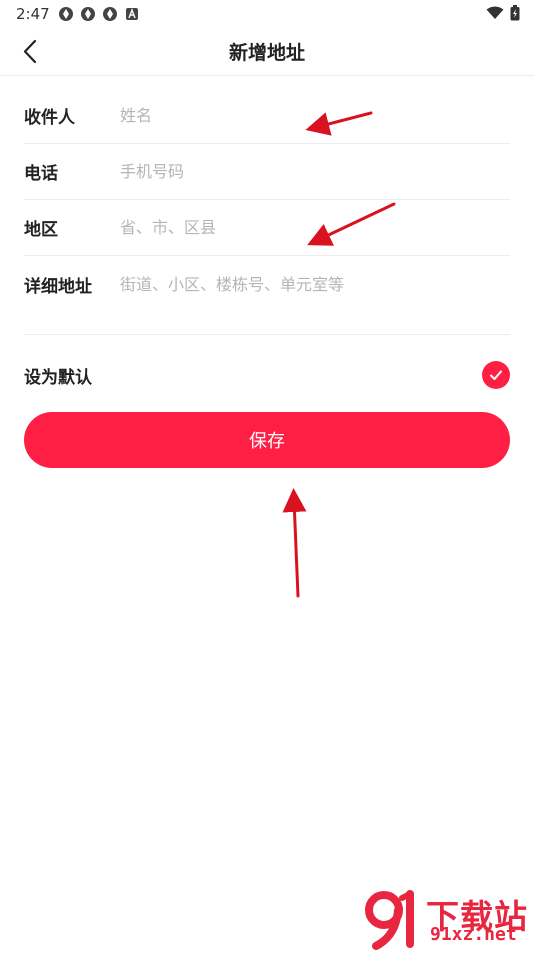 The image size is (534, 954). What do you see at coordinates (300, 171) in the screenshot?
I see `phone-input` at bounding box center [300, 171].